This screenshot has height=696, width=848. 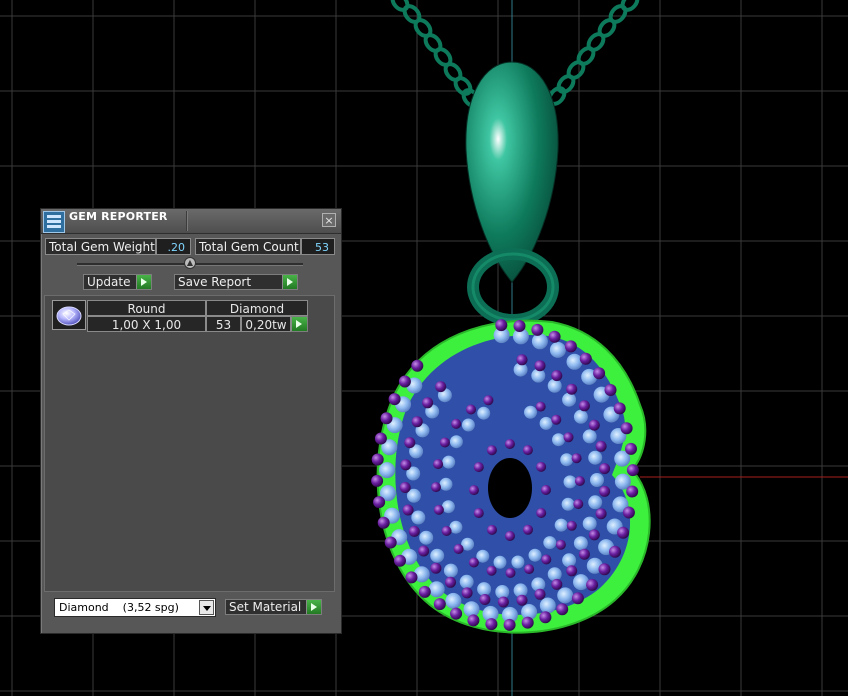 I want to click on update-button: Update, so click(x=117, y=282).